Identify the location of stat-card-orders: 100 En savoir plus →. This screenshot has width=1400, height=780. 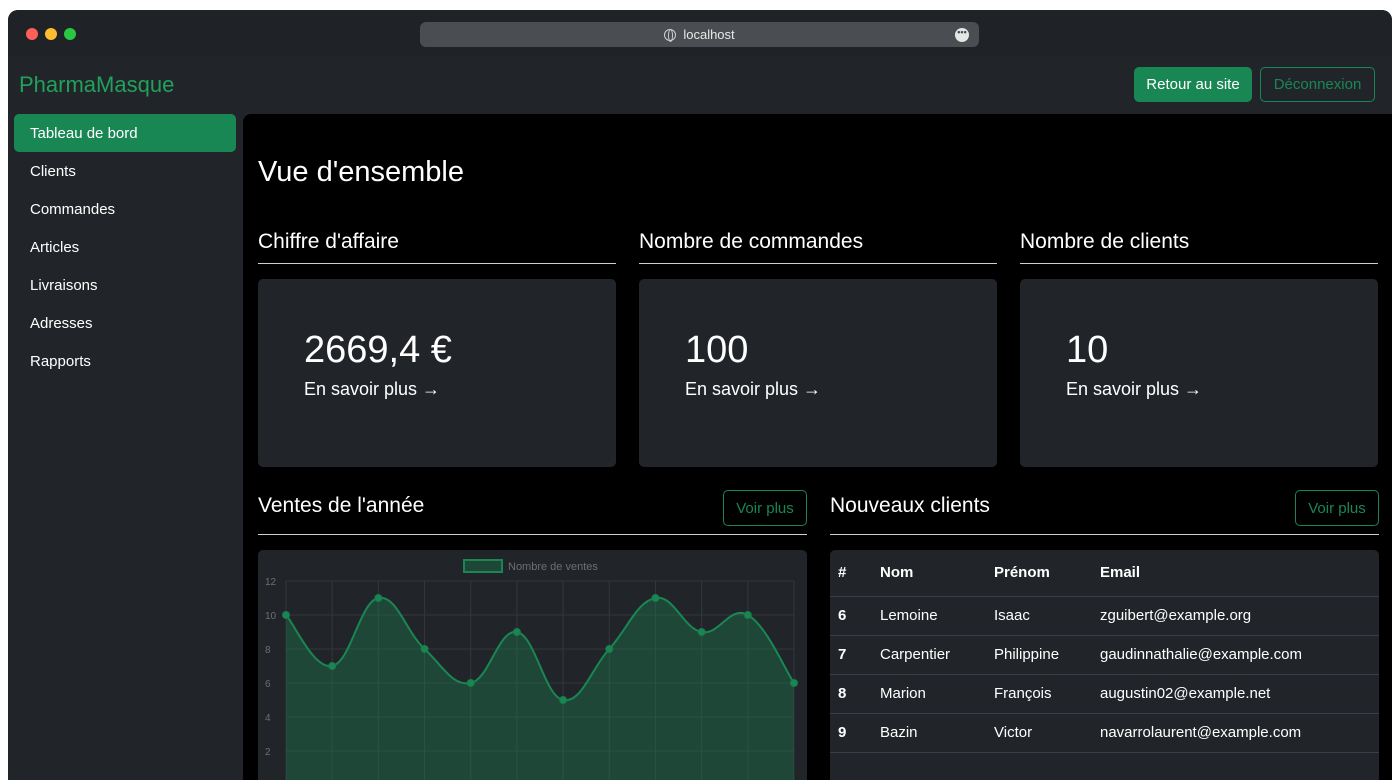
(818, 373).